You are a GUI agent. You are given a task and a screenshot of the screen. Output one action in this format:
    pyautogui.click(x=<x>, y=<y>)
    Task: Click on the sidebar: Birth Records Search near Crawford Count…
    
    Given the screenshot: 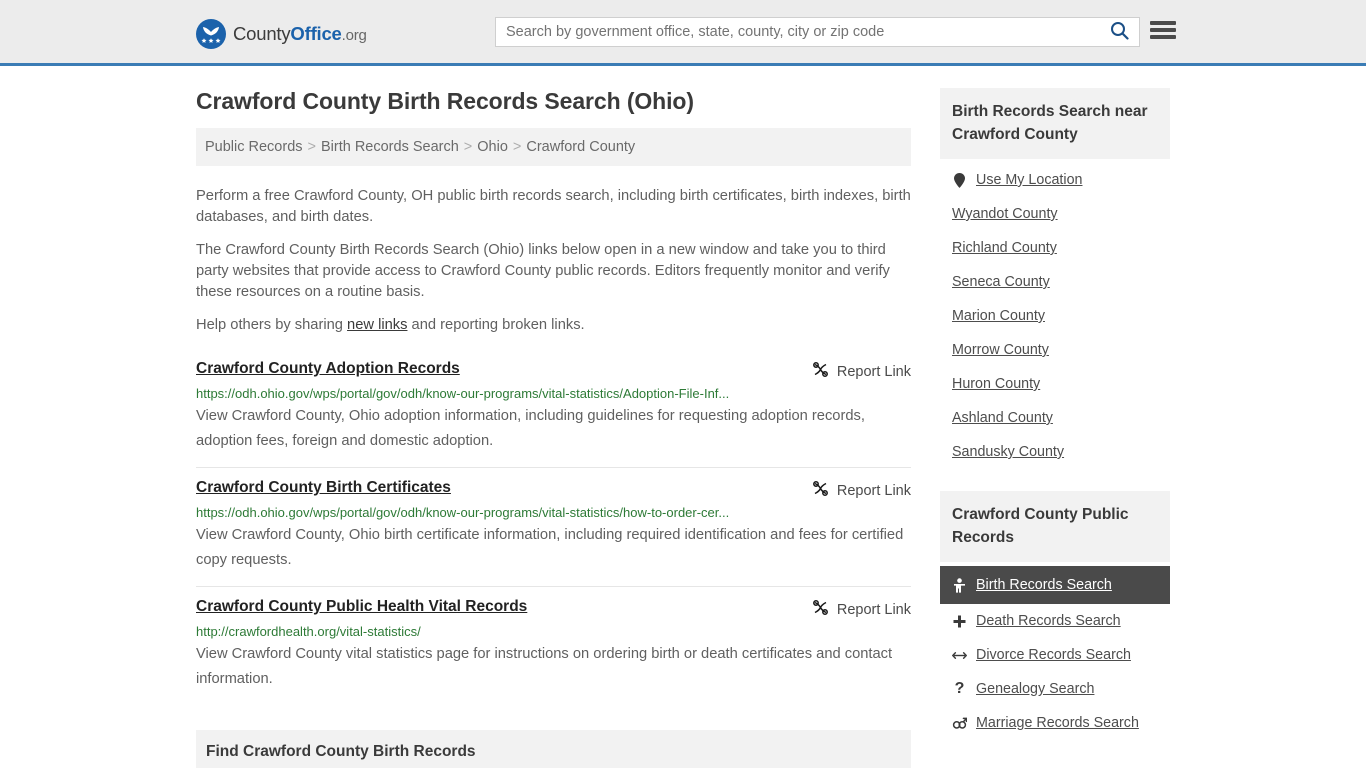 What is the action you would take?
    pyautogui.click(x=1055, y=403)
    